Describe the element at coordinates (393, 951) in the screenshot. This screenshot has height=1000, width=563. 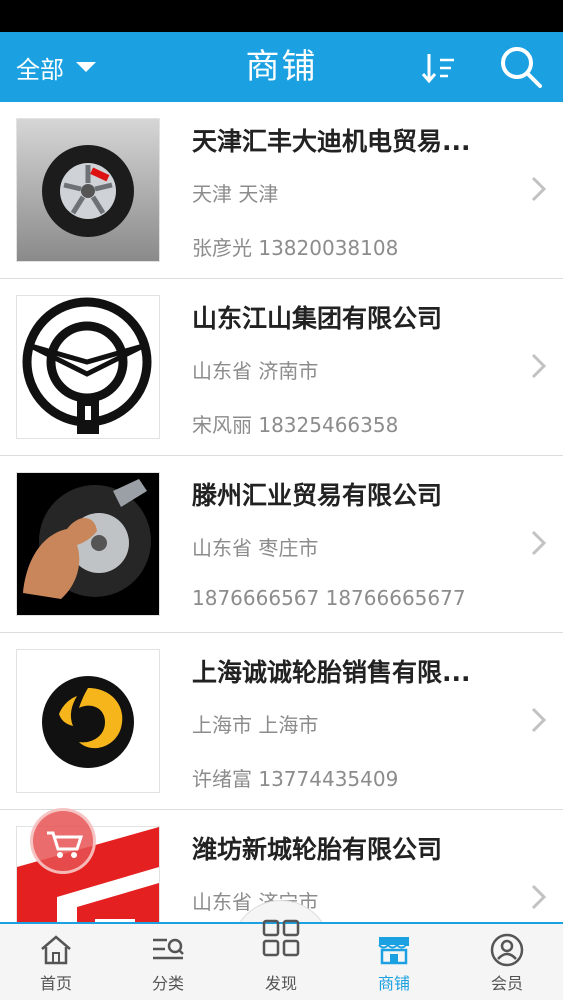
I see `shop-icon` at that location.